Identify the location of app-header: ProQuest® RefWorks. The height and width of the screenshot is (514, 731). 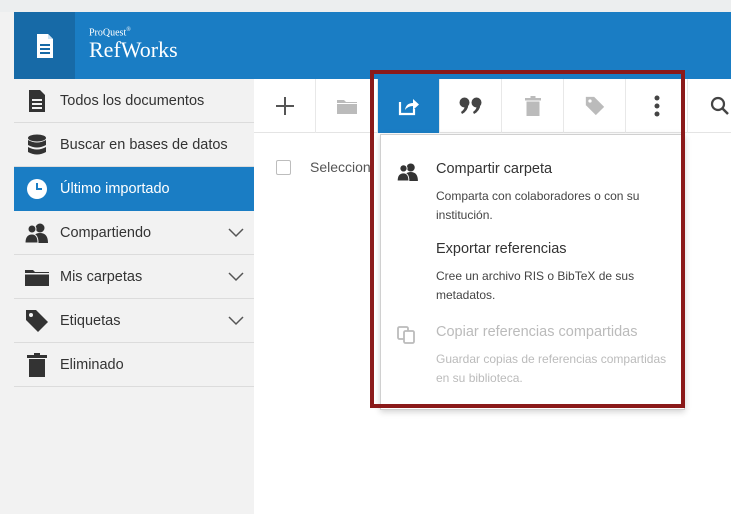
(372, 45).